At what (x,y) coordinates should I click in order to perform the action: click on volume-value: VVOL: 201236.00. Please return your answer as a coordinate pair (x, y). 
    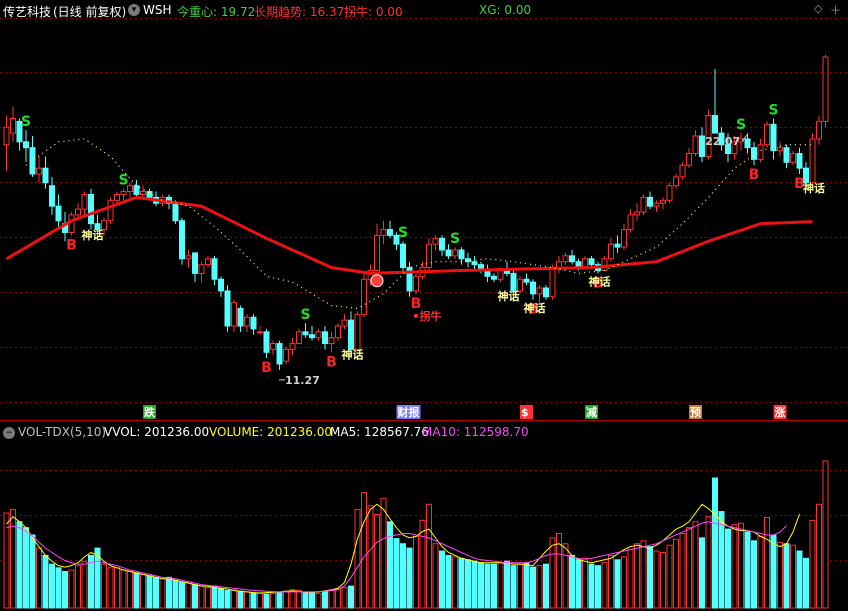
    Looking at the image, I should click on (157, 432).